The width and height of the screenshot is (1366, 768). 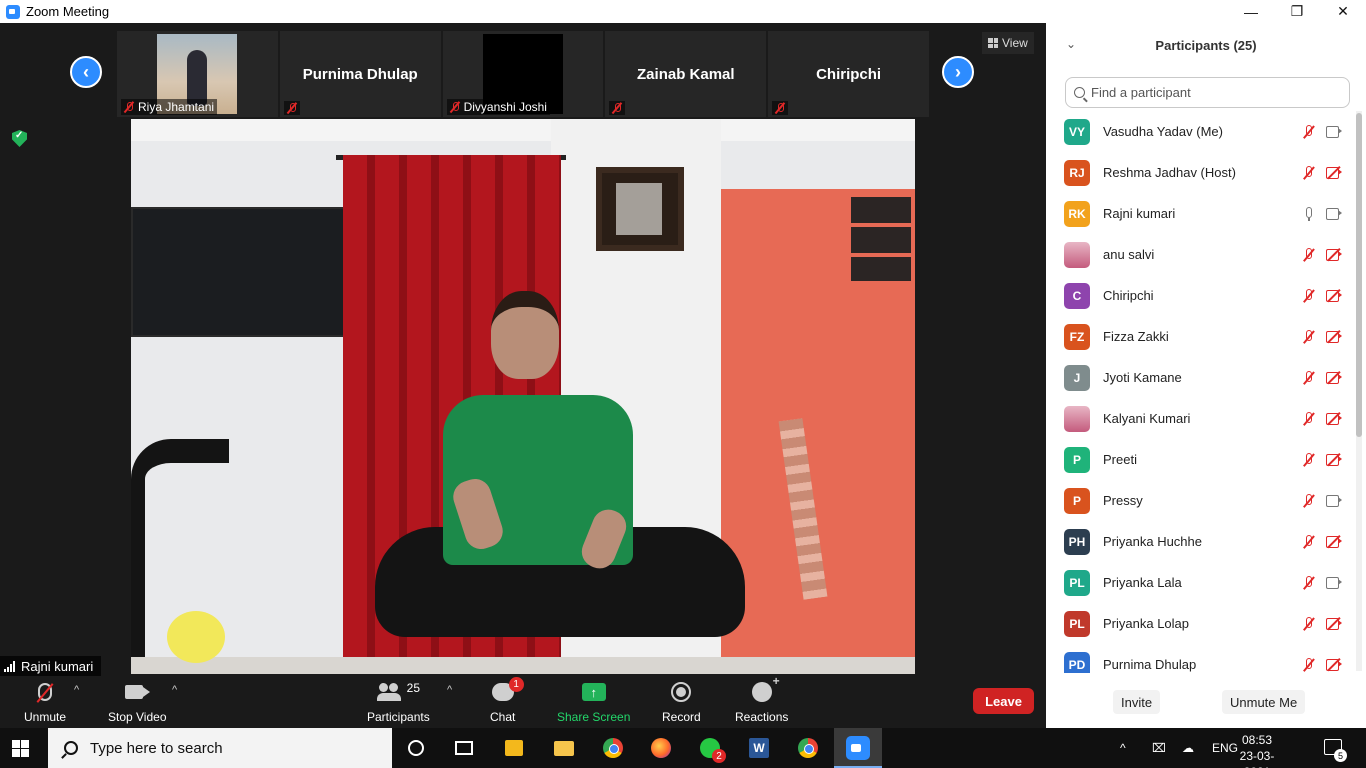 What do you see at coordinates (681, 702) in the screenshot?
I see `record-button: Record` at bounding box center [681, 702].